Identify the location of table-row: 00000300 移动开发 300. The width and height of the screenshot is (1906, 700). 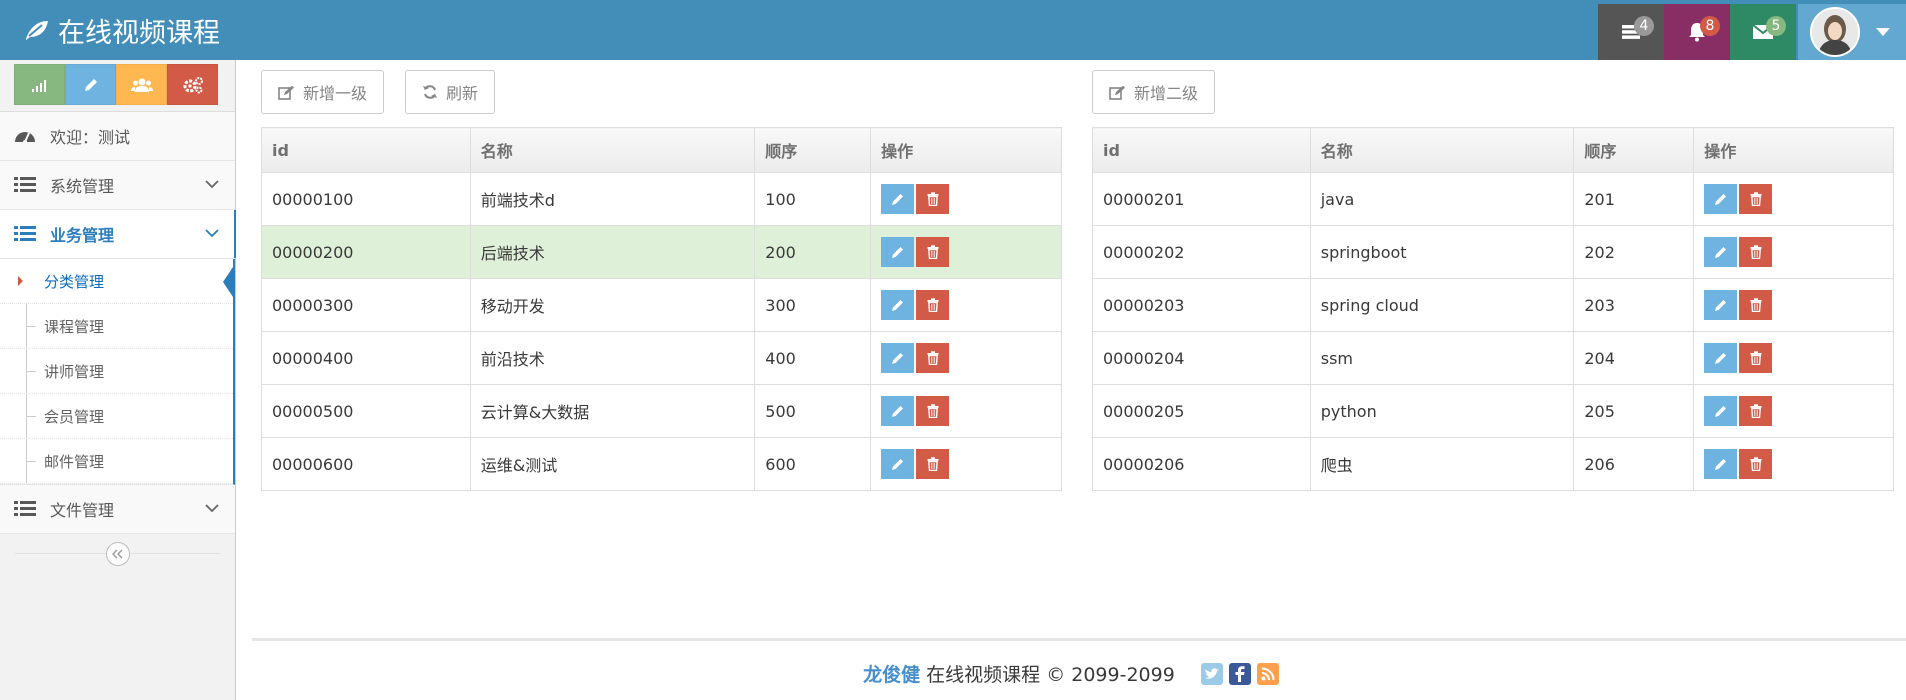
(661, 305).